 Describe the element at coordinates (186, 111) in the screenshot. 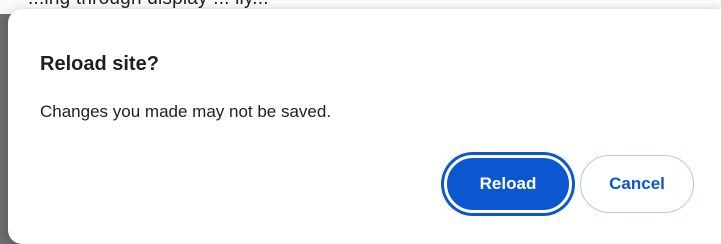

I see `dialog-message: Changes you made may not be saved.` at that location.